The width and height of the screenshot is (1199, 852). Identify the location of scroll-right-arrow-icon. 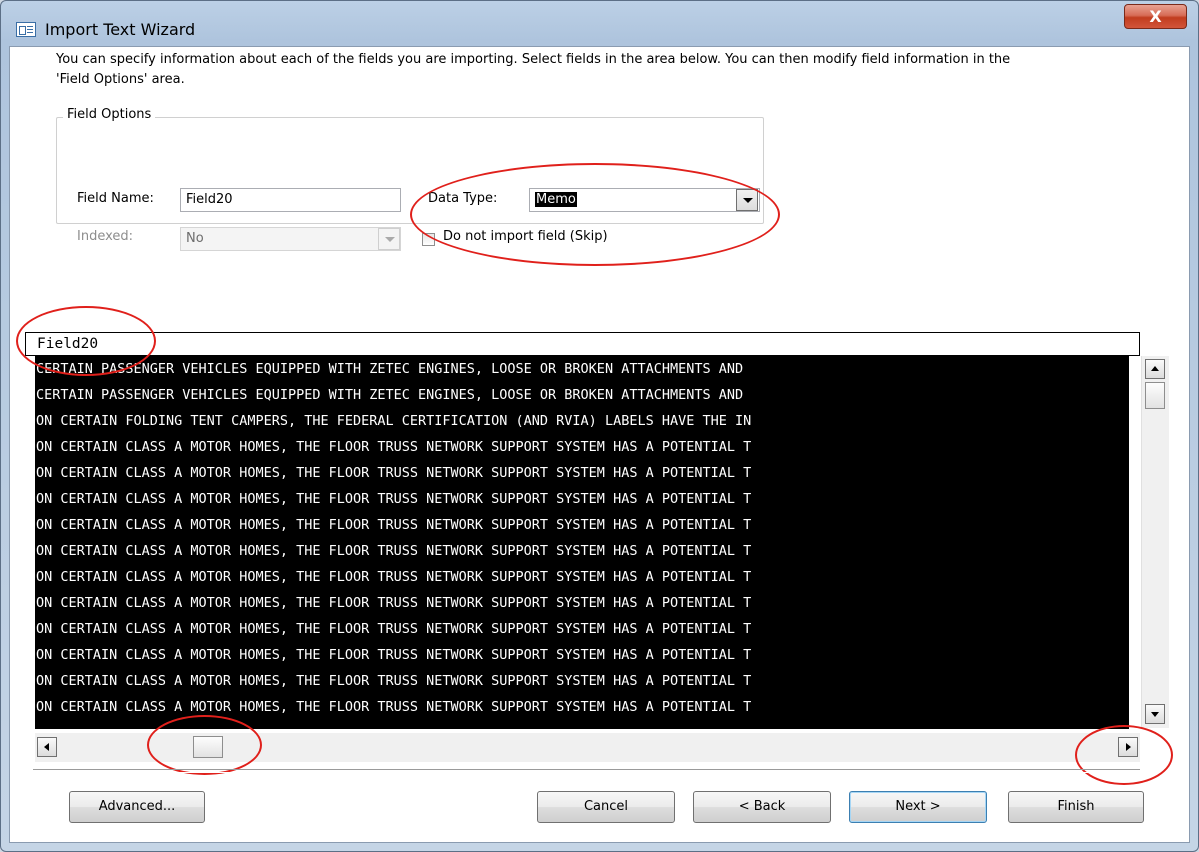
(1128, 747).